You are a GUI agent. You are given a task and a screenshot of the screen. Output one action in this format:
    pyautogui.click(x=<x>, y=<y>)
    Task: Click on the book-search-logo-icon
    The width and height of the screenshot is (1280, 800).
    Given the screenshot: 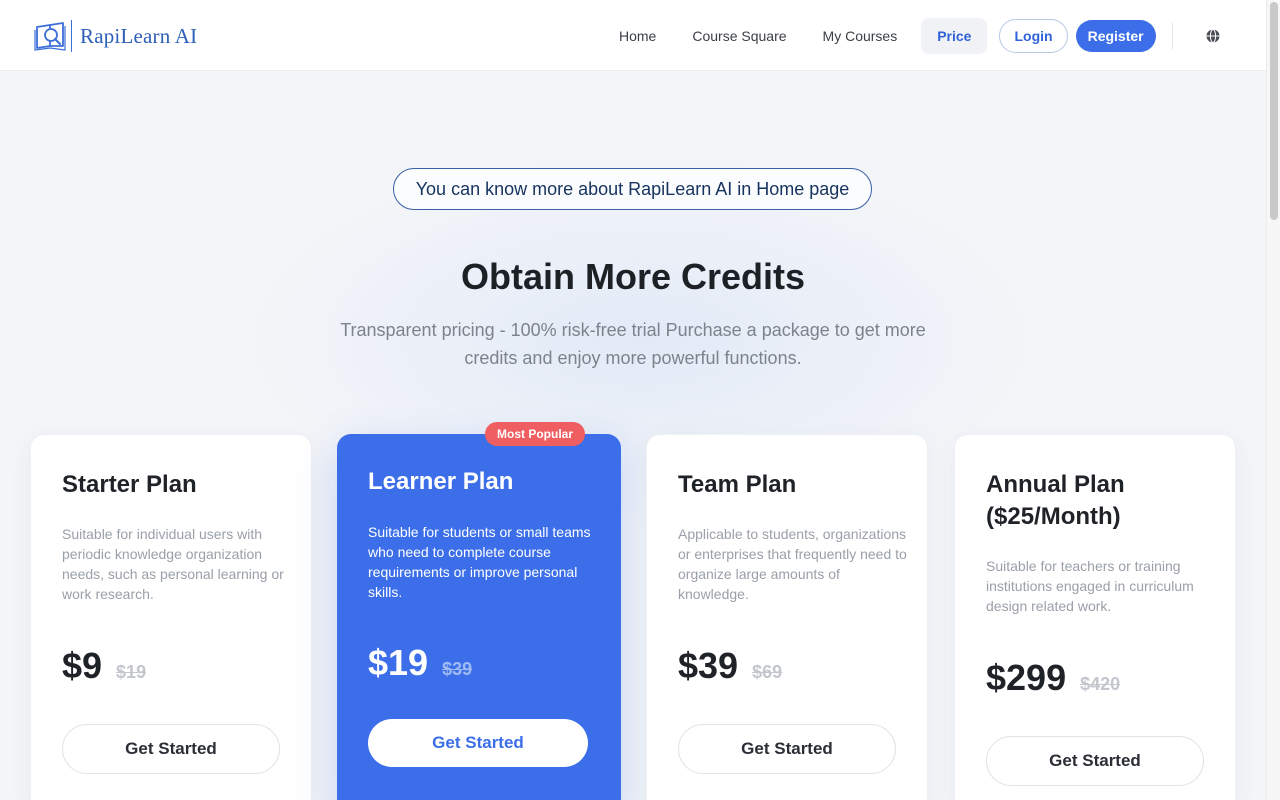 What is the action you would take?
    pyautogui.click(x=50, y=36)
    